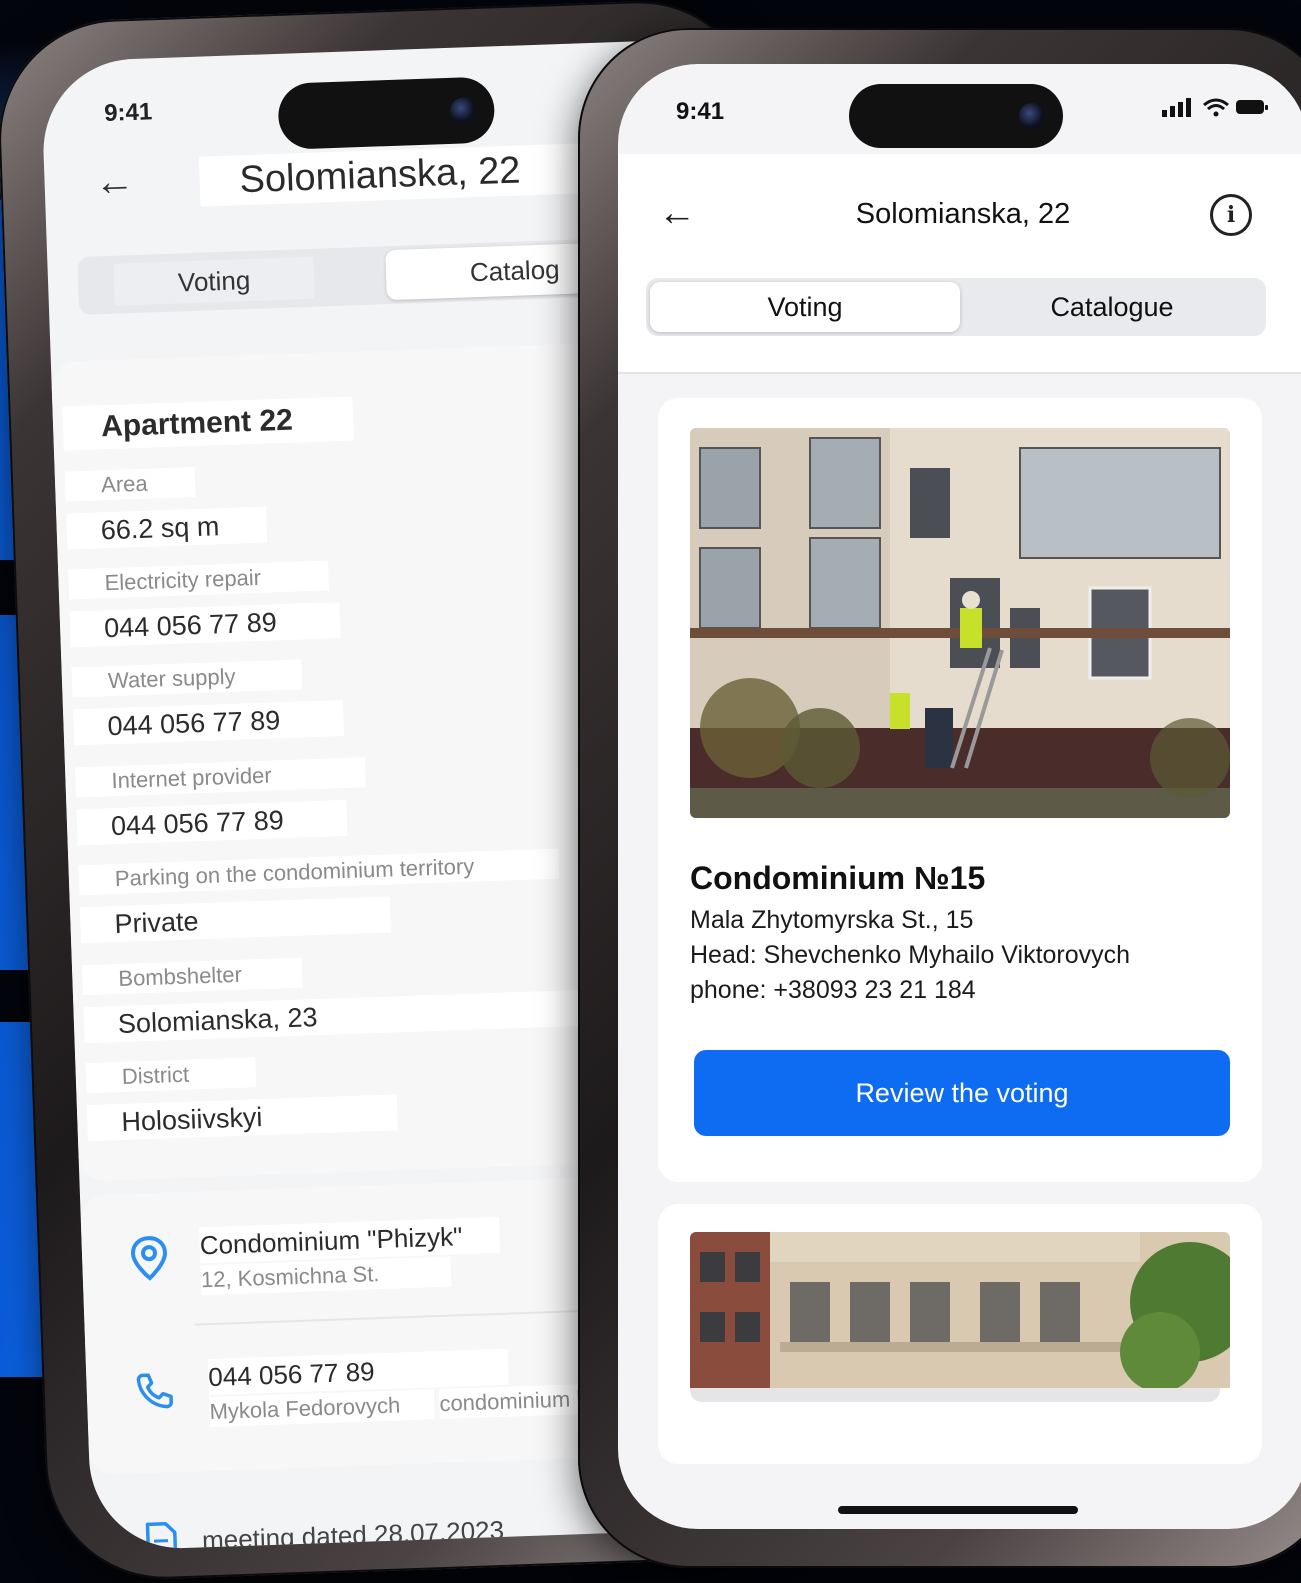 This screenshot has width=1301, height=1583. I want to click on condominium-name: Condominium №15, so click(838, 878).